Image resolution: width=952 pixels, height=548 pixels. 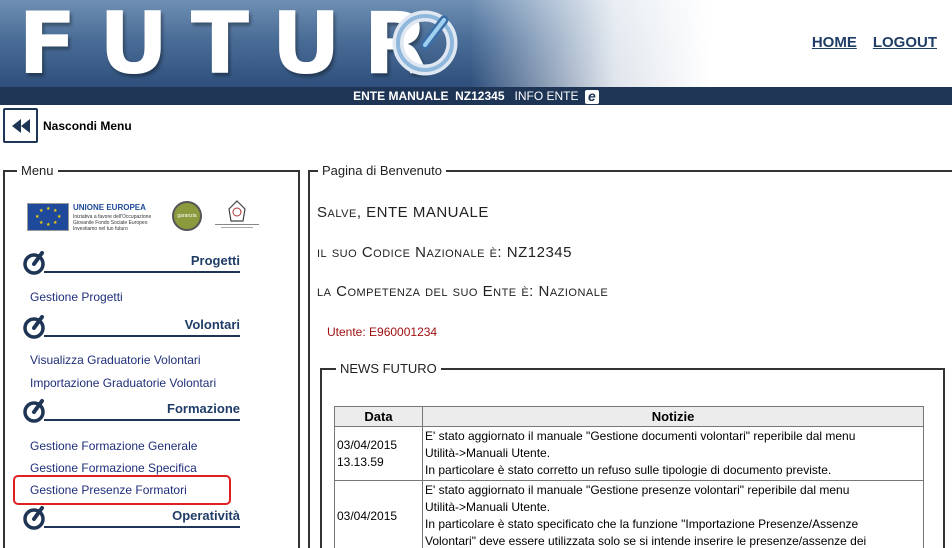 What do you see at coordinates (20, 125) in the screenshot?
I see `double-chevron-left-icon` at bounding box center [20, 125].